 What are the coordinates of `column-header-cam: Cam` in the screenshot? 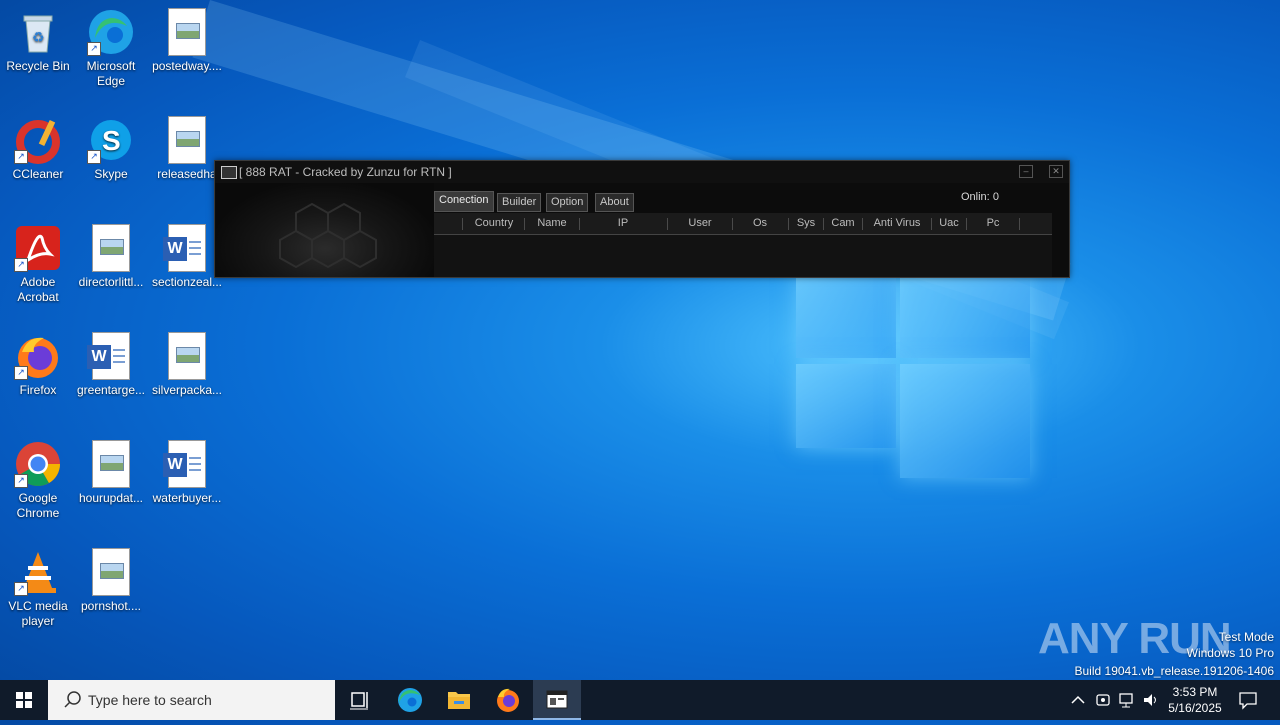 It's located at (843, 223).